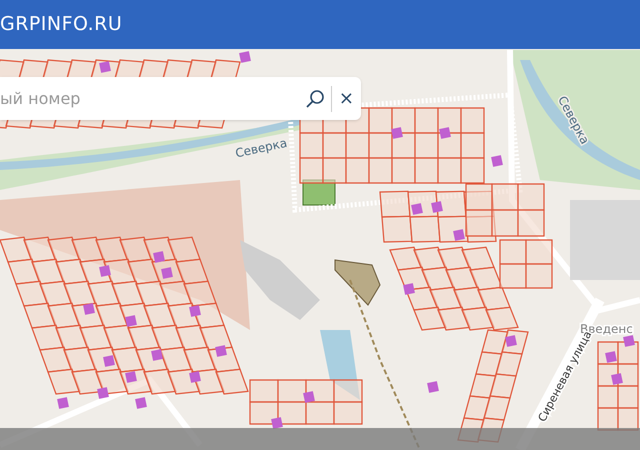  Describe the element at coordinates (346, 98) in the screenshot. I see `clear-button: ×` at that location.